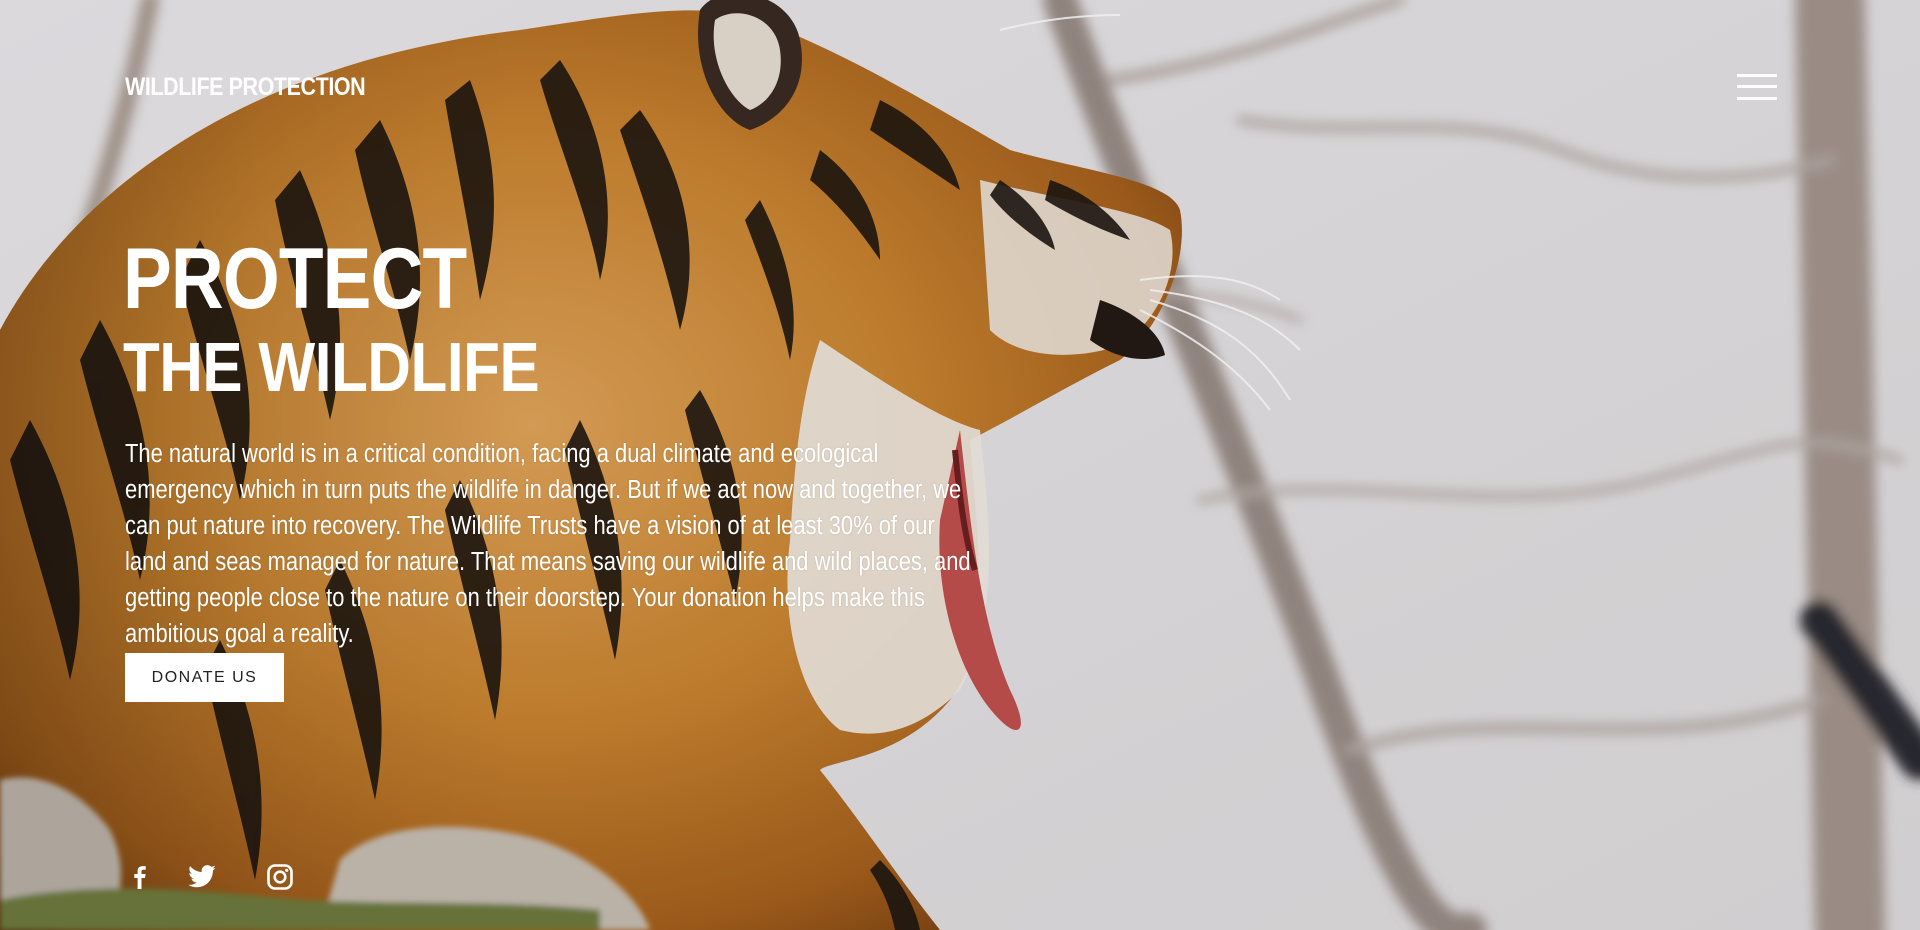  I want to click on facebook-icon, so click(140, 877).